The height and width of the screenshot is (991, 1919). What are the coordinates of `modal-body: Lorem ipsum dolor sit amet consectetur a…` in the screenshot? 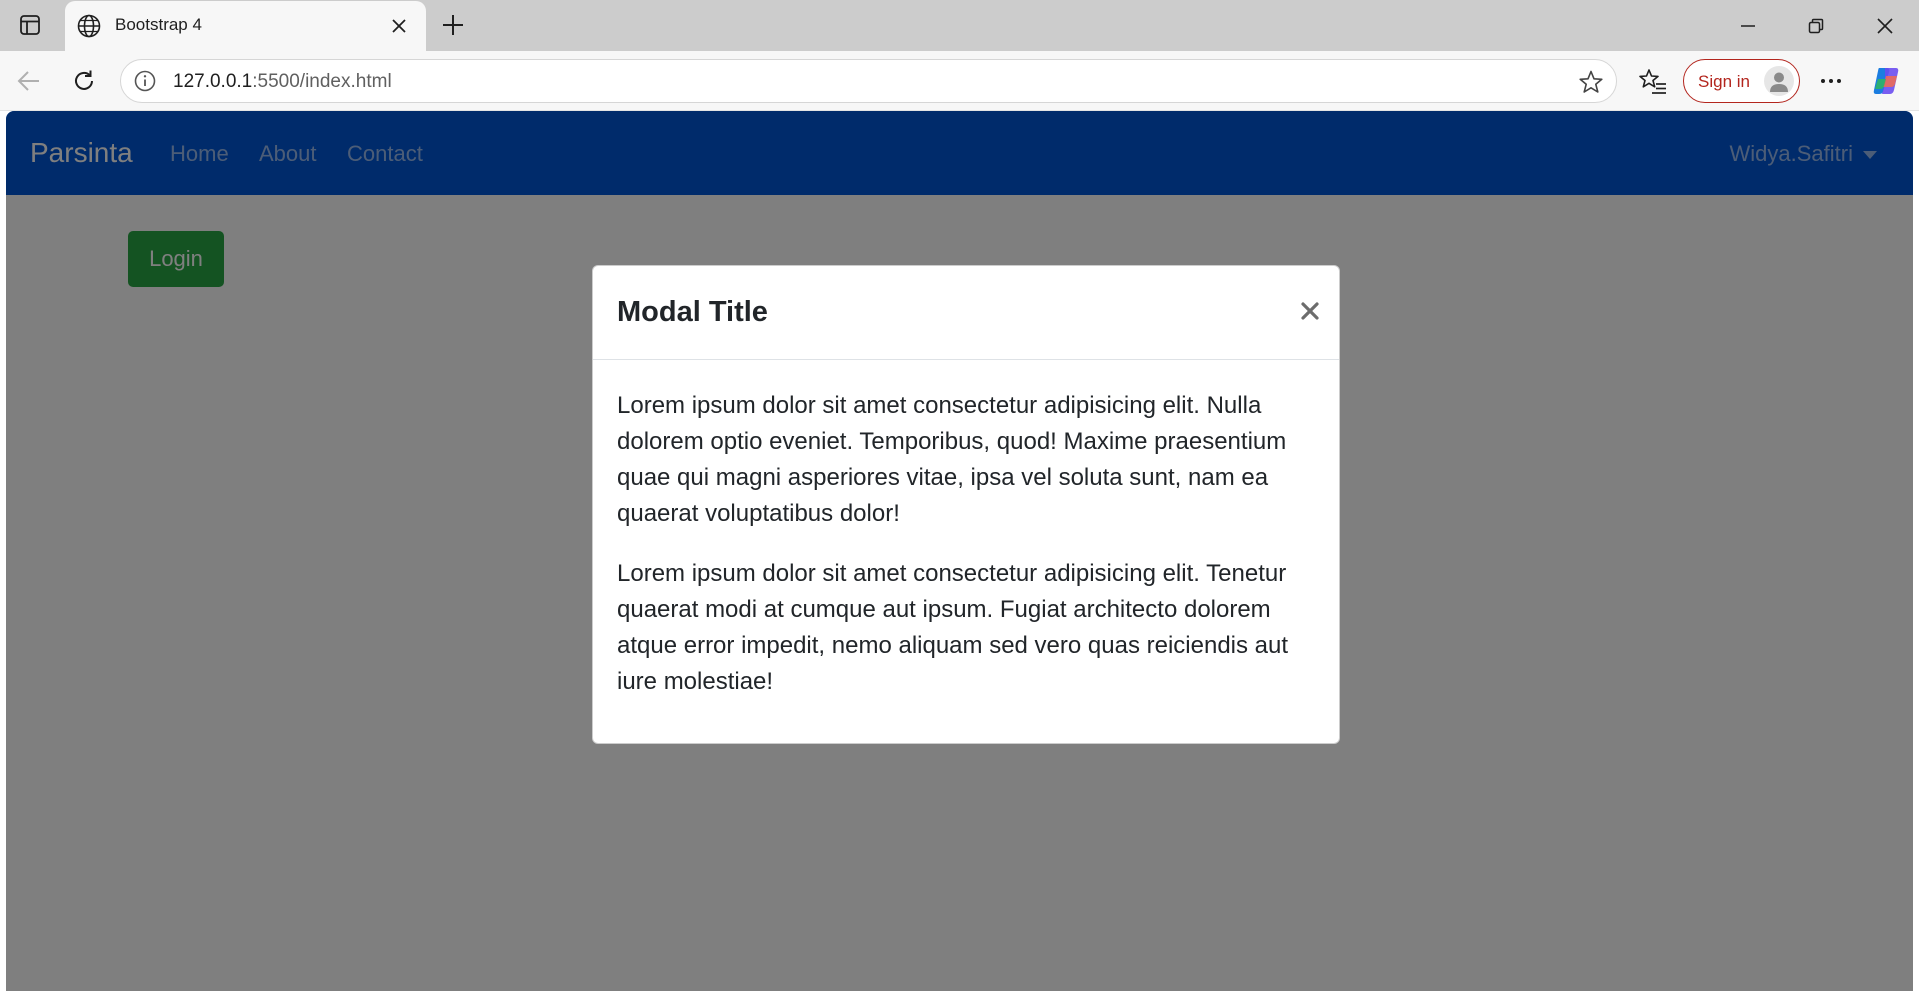 It's located at (967, 556).